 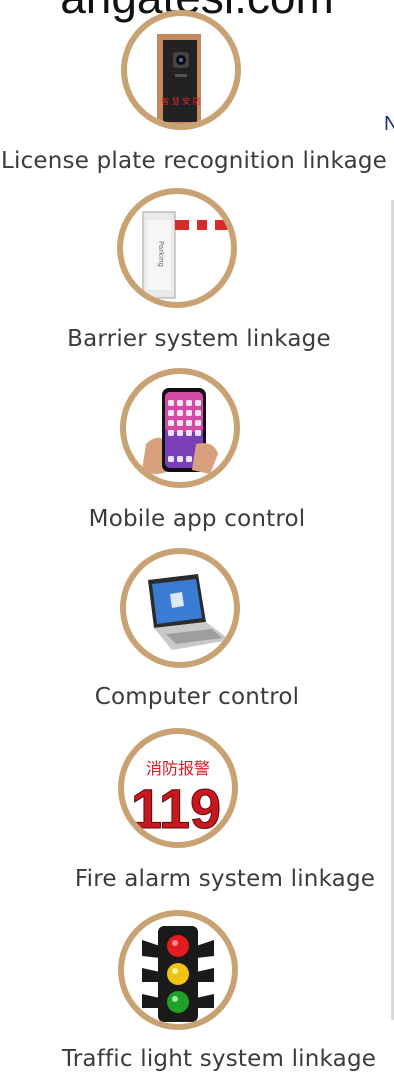 I want to click on feature-label: Fire alarm system linkage, so click(x=225, y=879).